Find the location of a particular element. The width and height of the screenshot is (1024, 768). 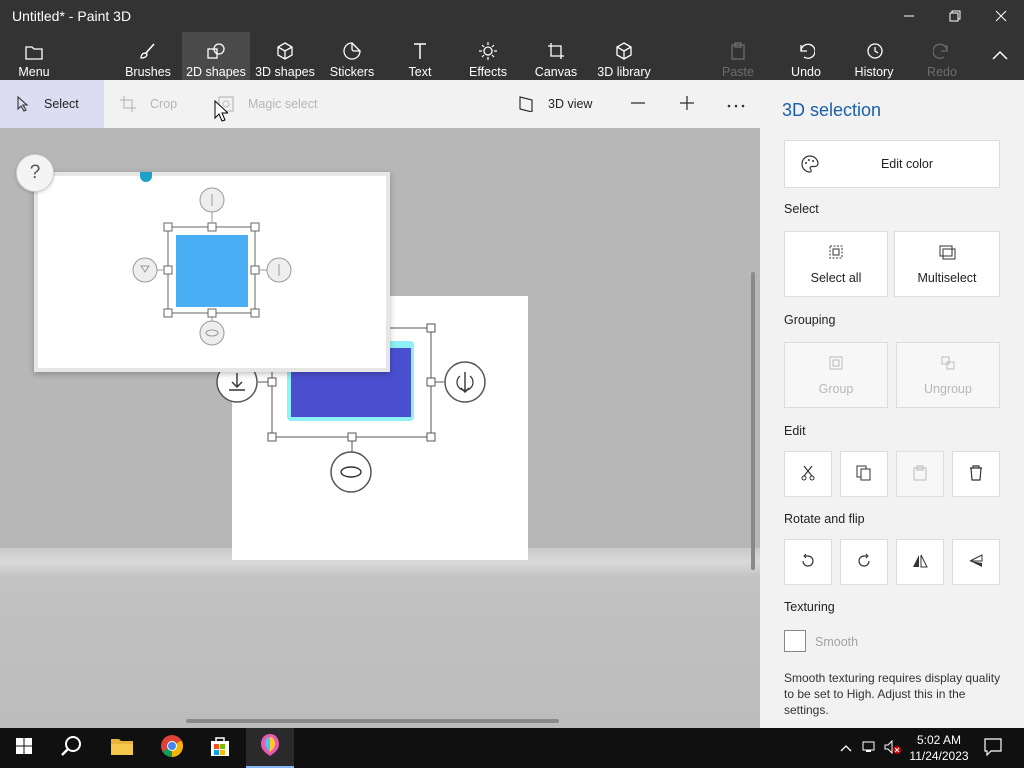

cursor-icon is located at coordinates (23, 104).